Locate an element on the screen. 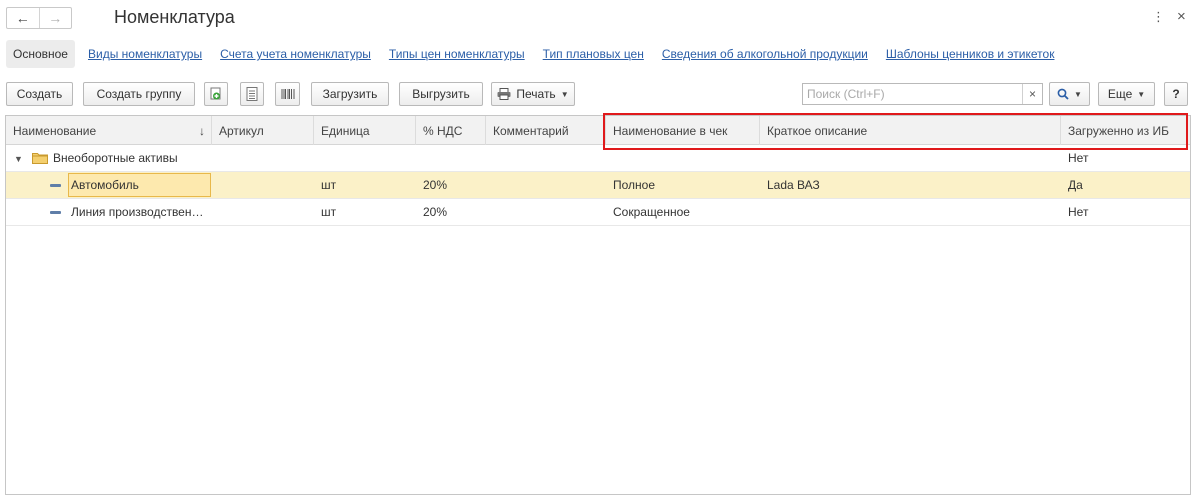  expand-triangle-icon: ▼ is located at coordinates (18, 159).